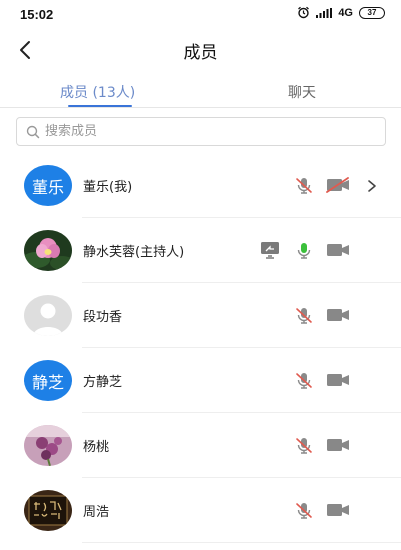  Describe the element at coordinates (304, 12) in the screenshot. I see `alarm-icon` at that location.